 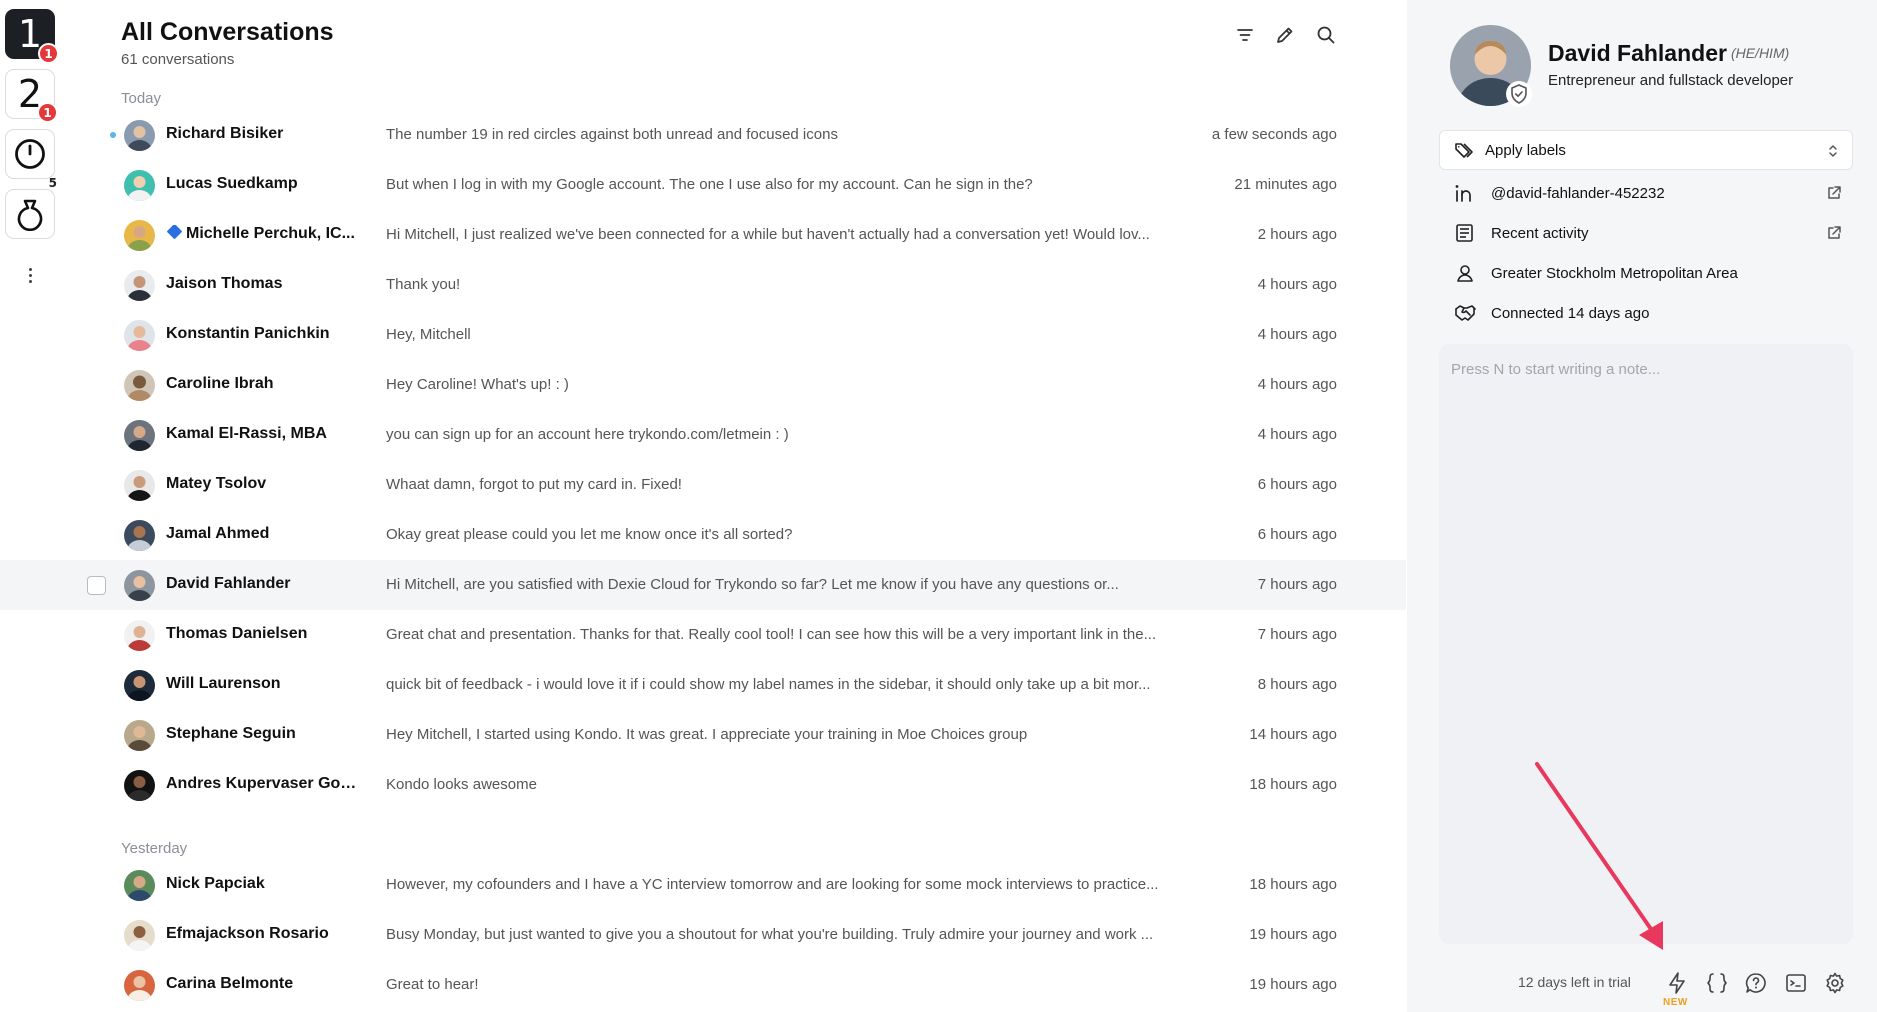 What do you see at coordinates (223, 683) in the screenshot?
I see `contact-name: Will Laurenson` at bounding box center [223, 683].